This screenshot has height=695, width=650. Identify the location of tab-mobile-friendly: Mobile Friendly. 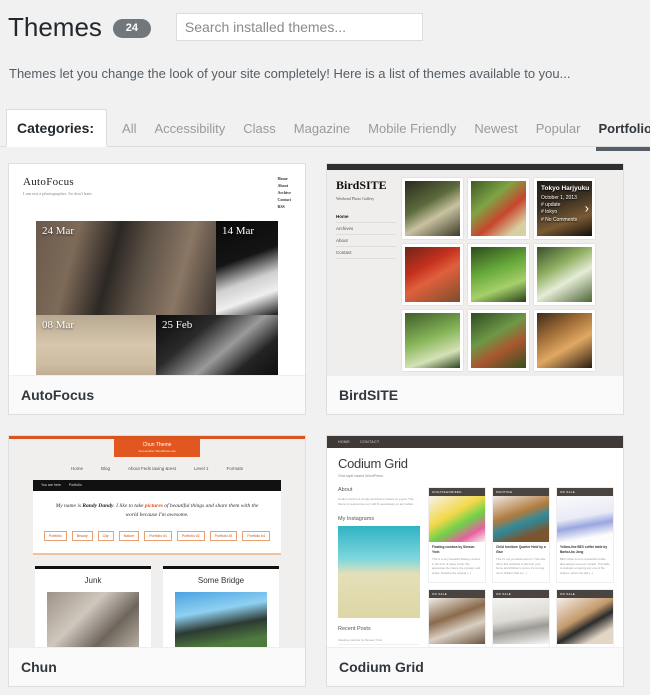
(412, 134).